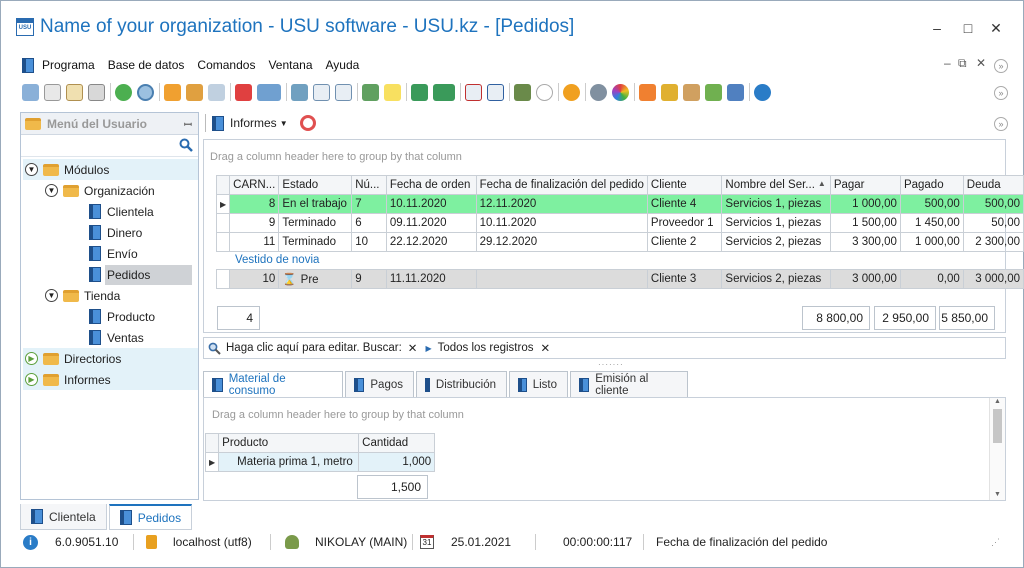 This screenshot has height=568, width=1024. I want to click on refresh-icon, so click(30, 92).